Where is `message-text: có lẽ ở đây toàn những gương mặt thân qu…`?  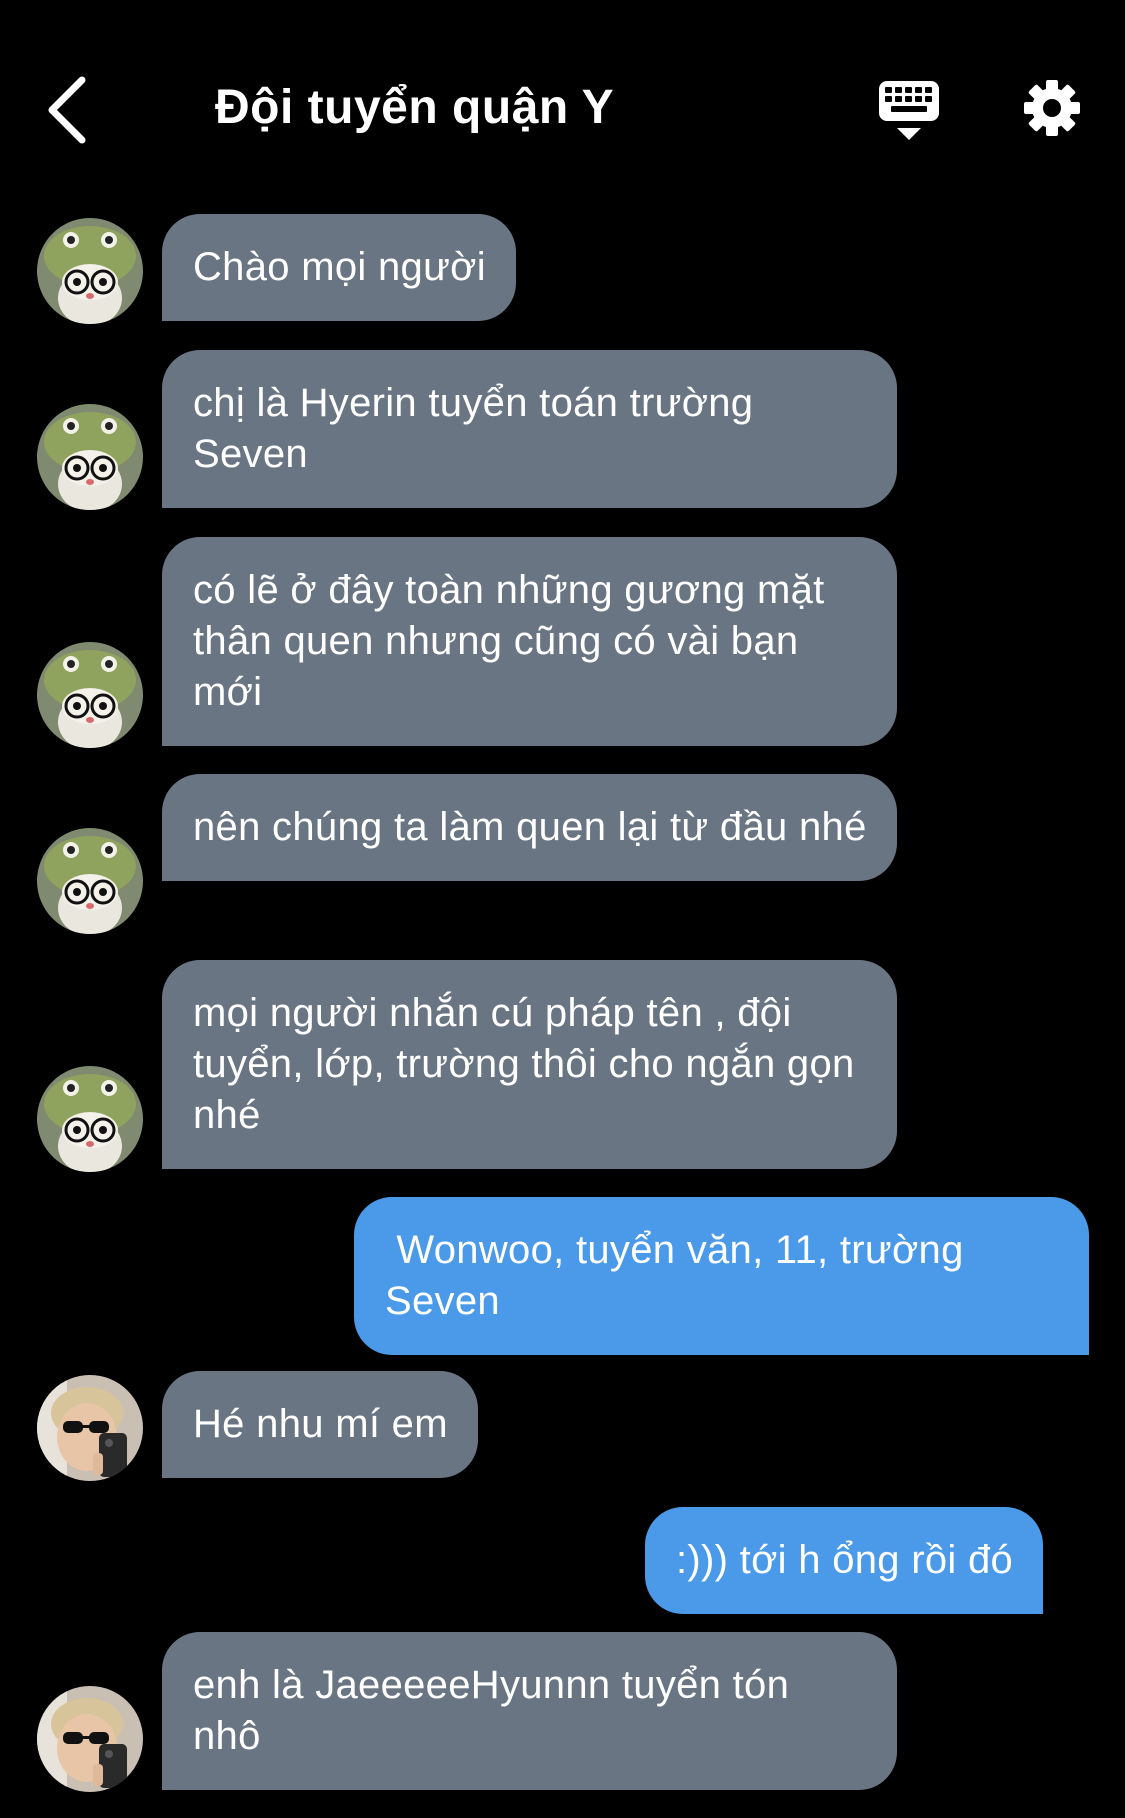 message-text: có lẽ ở đây toàn những gương mặt thân qu… is located at coordinates (514, 641).